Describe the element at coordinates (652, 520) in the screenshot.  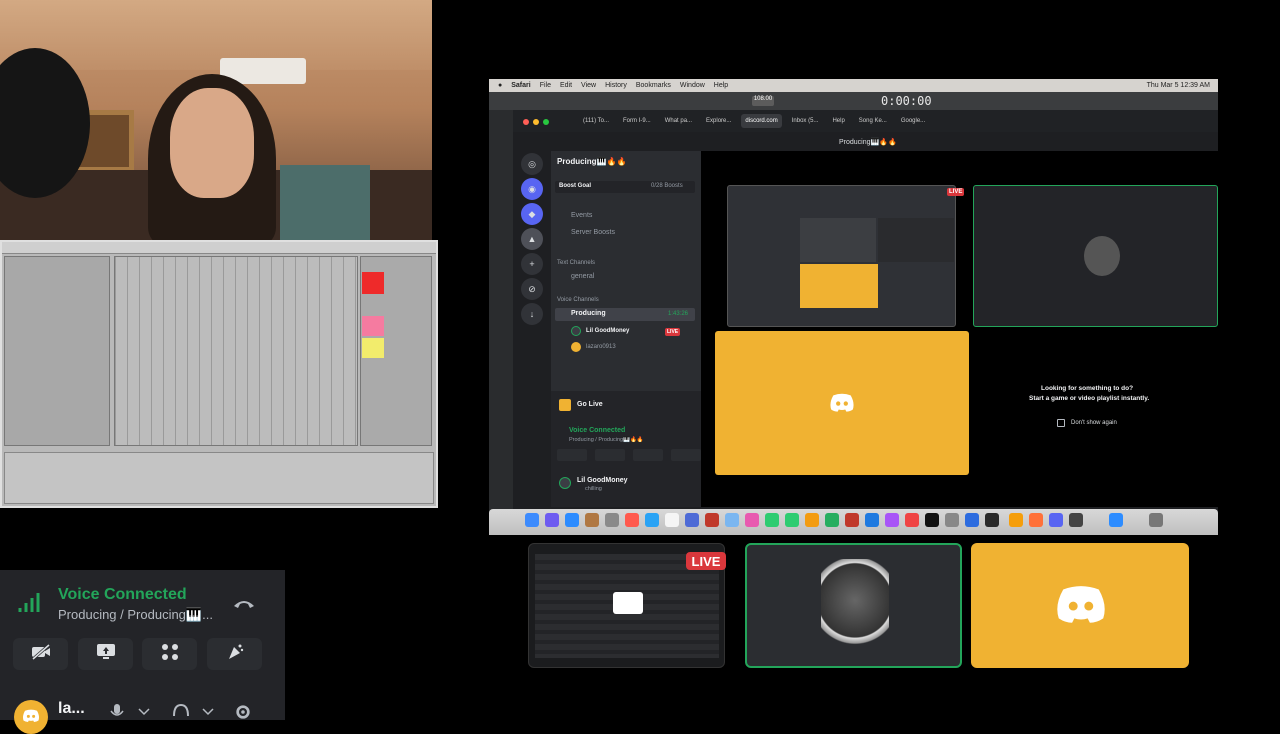
I see `safari-icon` at that location.